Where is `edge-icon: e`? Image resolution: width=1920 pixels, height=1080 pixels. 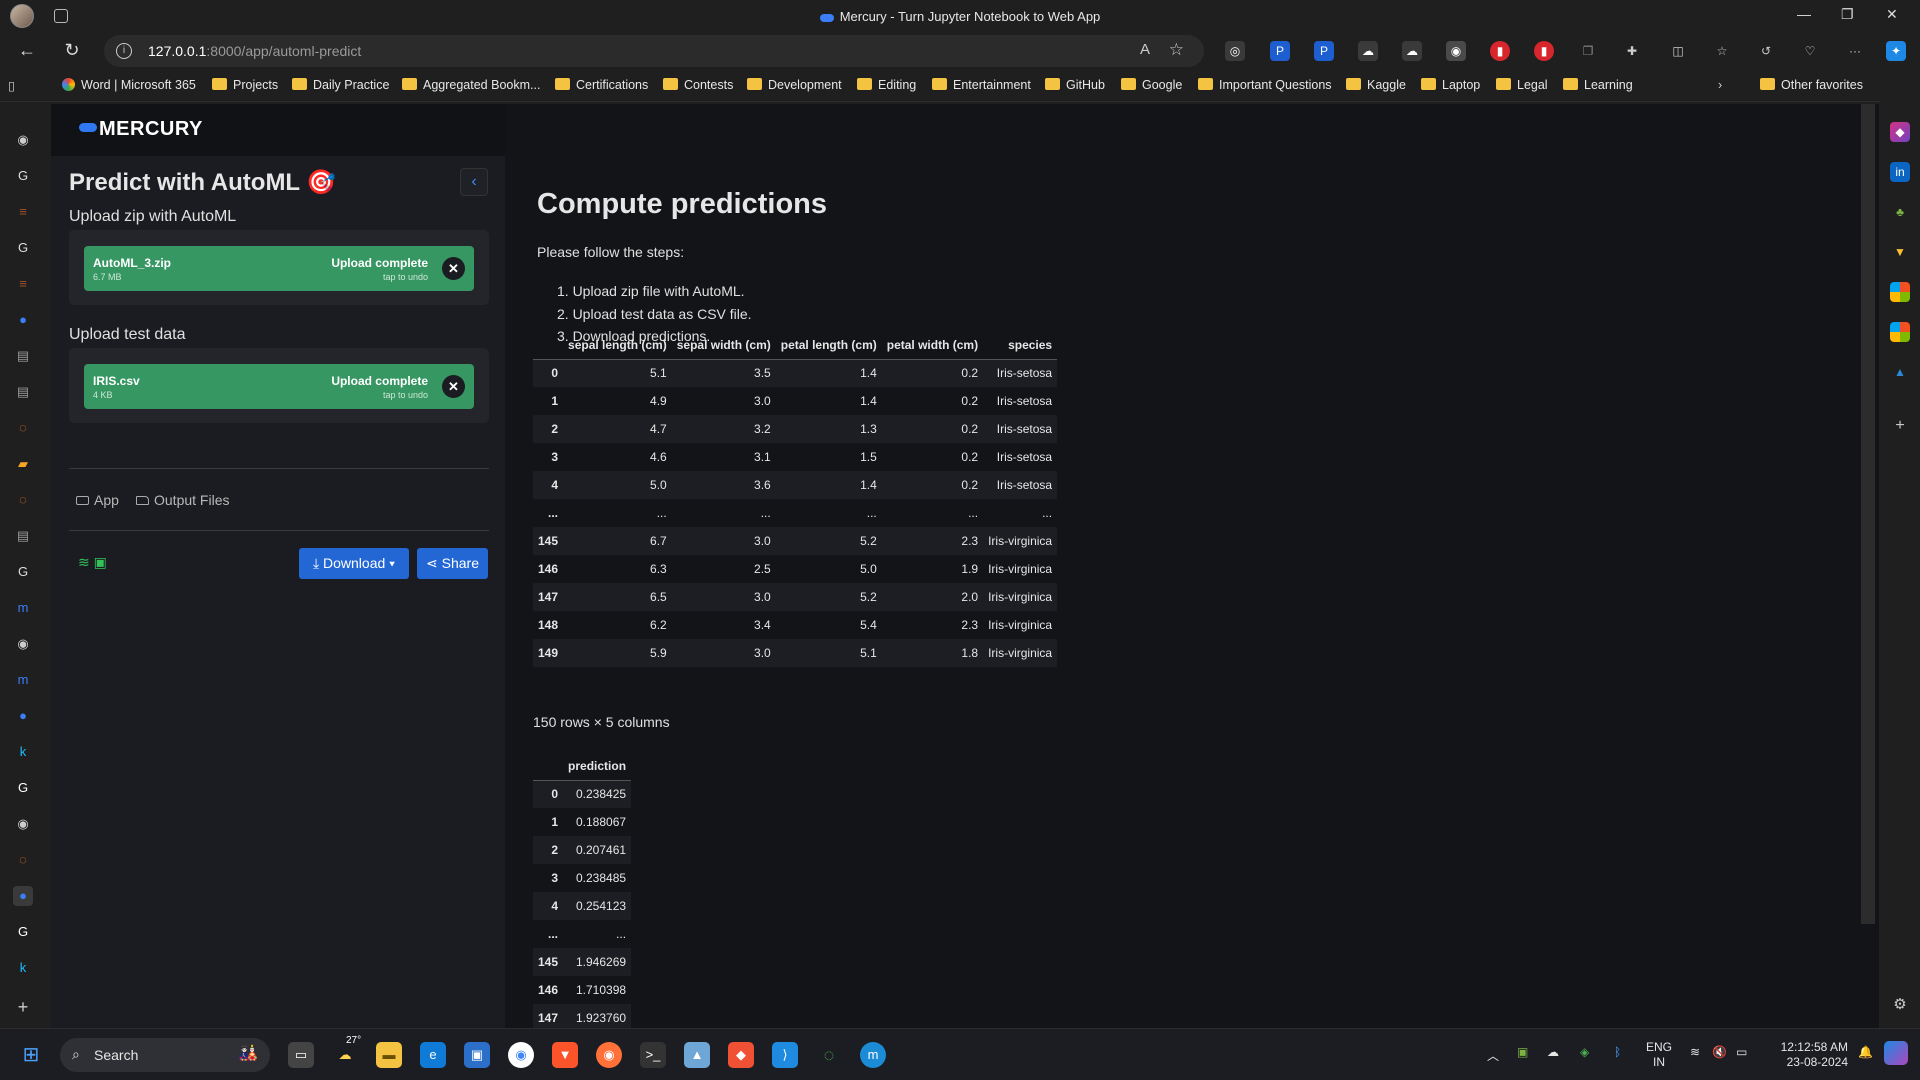
edge-icon: e is located at coordinates (433, 1055).